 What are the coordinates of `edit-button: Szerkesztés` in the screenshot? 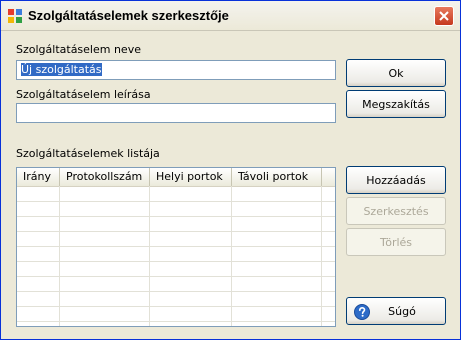 It's located at (396, 211).